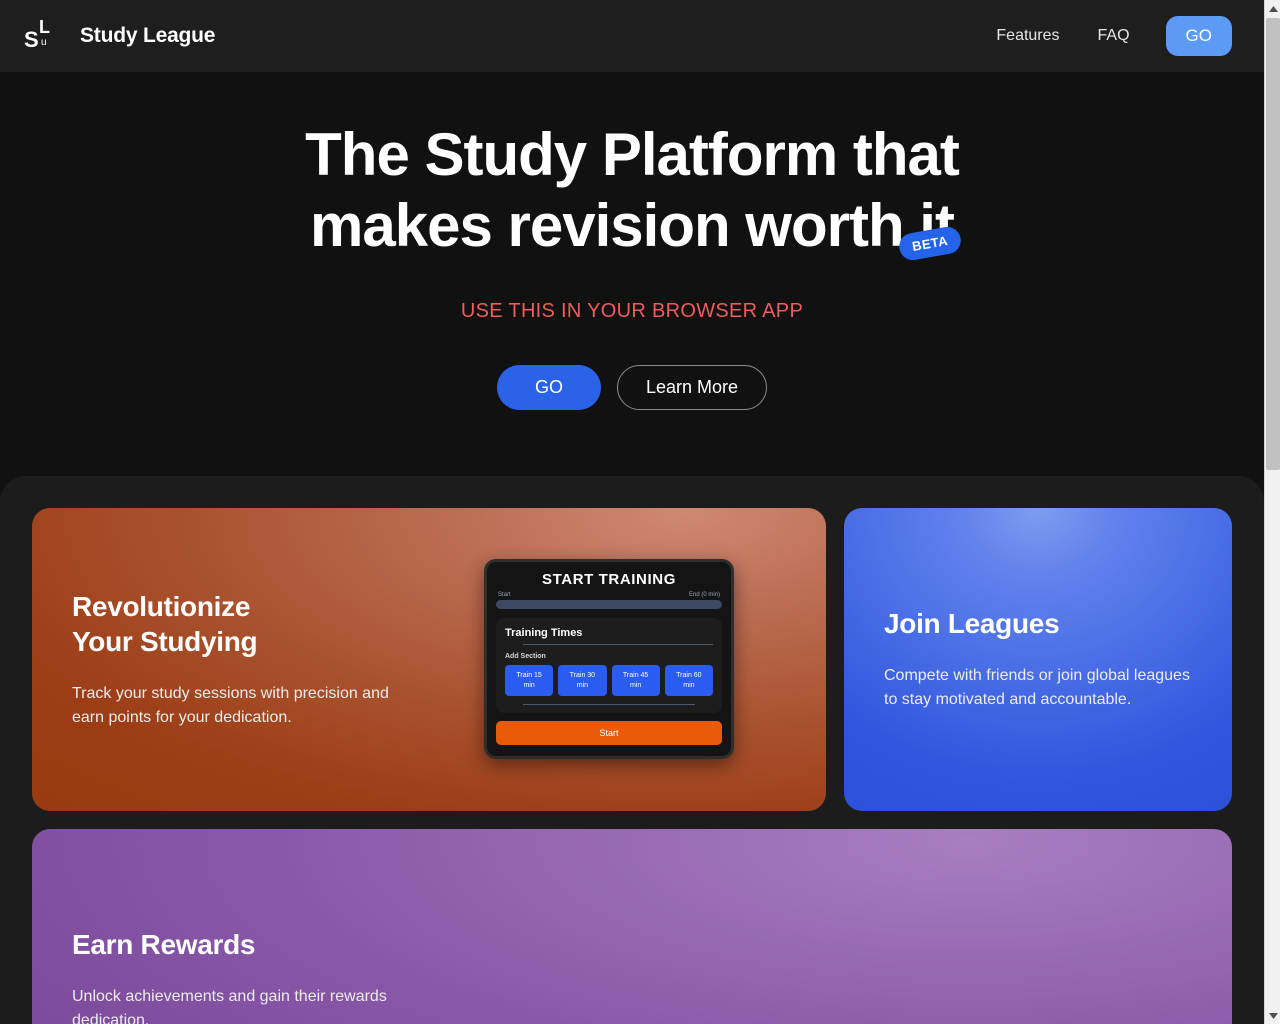 Image resolution: width=1280 pixels, height=1024 pixels. I want to click on training-times-divider, so click(618, 645).